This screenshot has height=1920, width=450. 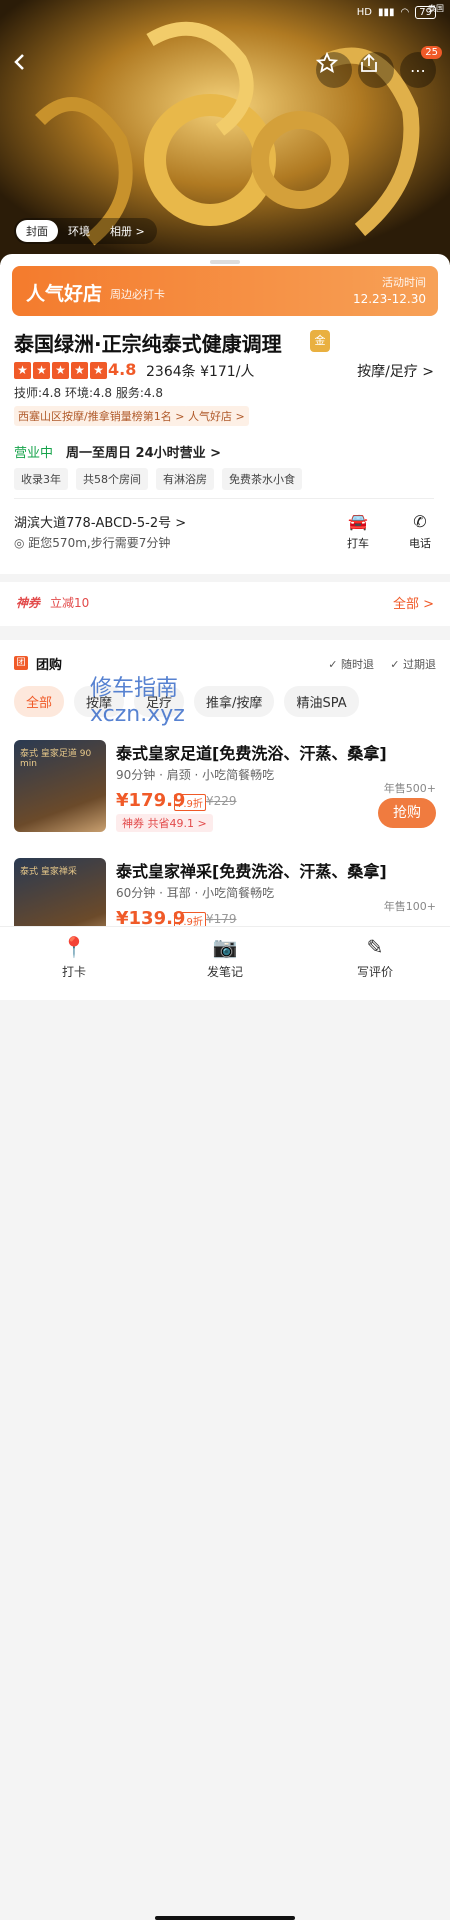 What do you see at coordinates (407, 813) in the screenshot?
I see `buy-button: 抢购` at bounding box center [407, 813].